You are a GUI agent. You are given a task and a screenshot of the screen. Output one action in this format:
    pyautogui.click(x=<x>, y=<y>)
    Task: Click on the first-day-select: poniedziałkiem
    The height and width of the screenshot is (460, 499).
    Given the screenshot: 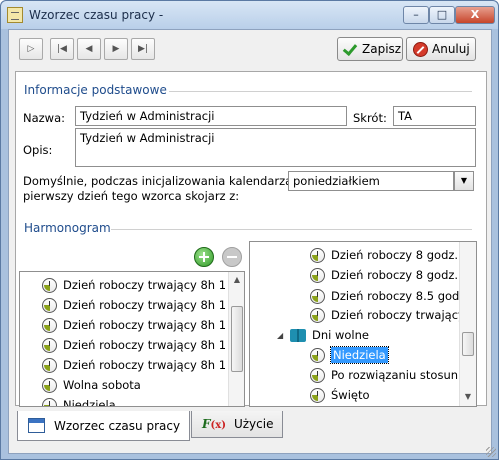 What is the action you would take?
    pyautogui.click(x=371, y=181)
    